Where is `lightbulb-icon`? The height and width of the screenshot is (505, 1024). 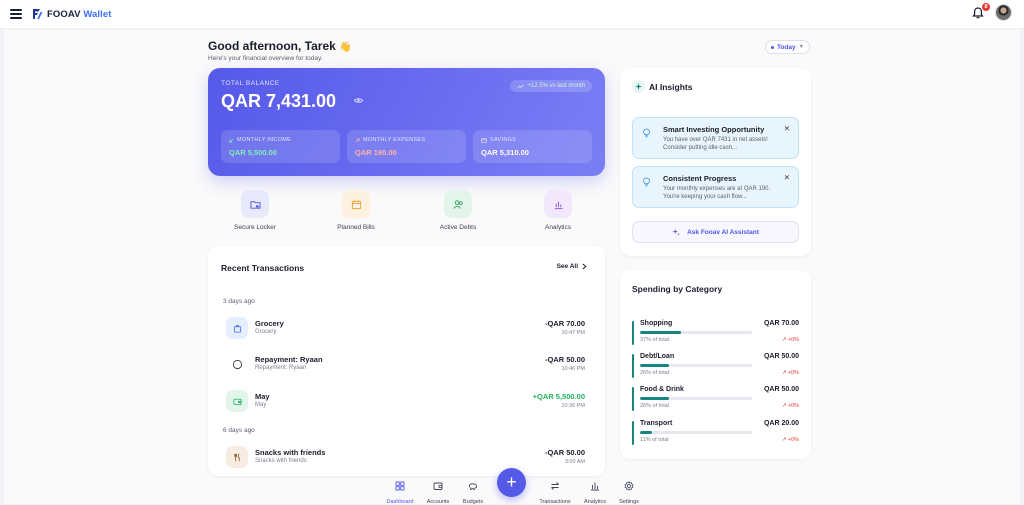 lightbulb-icon is located at coordinates (646, 182).